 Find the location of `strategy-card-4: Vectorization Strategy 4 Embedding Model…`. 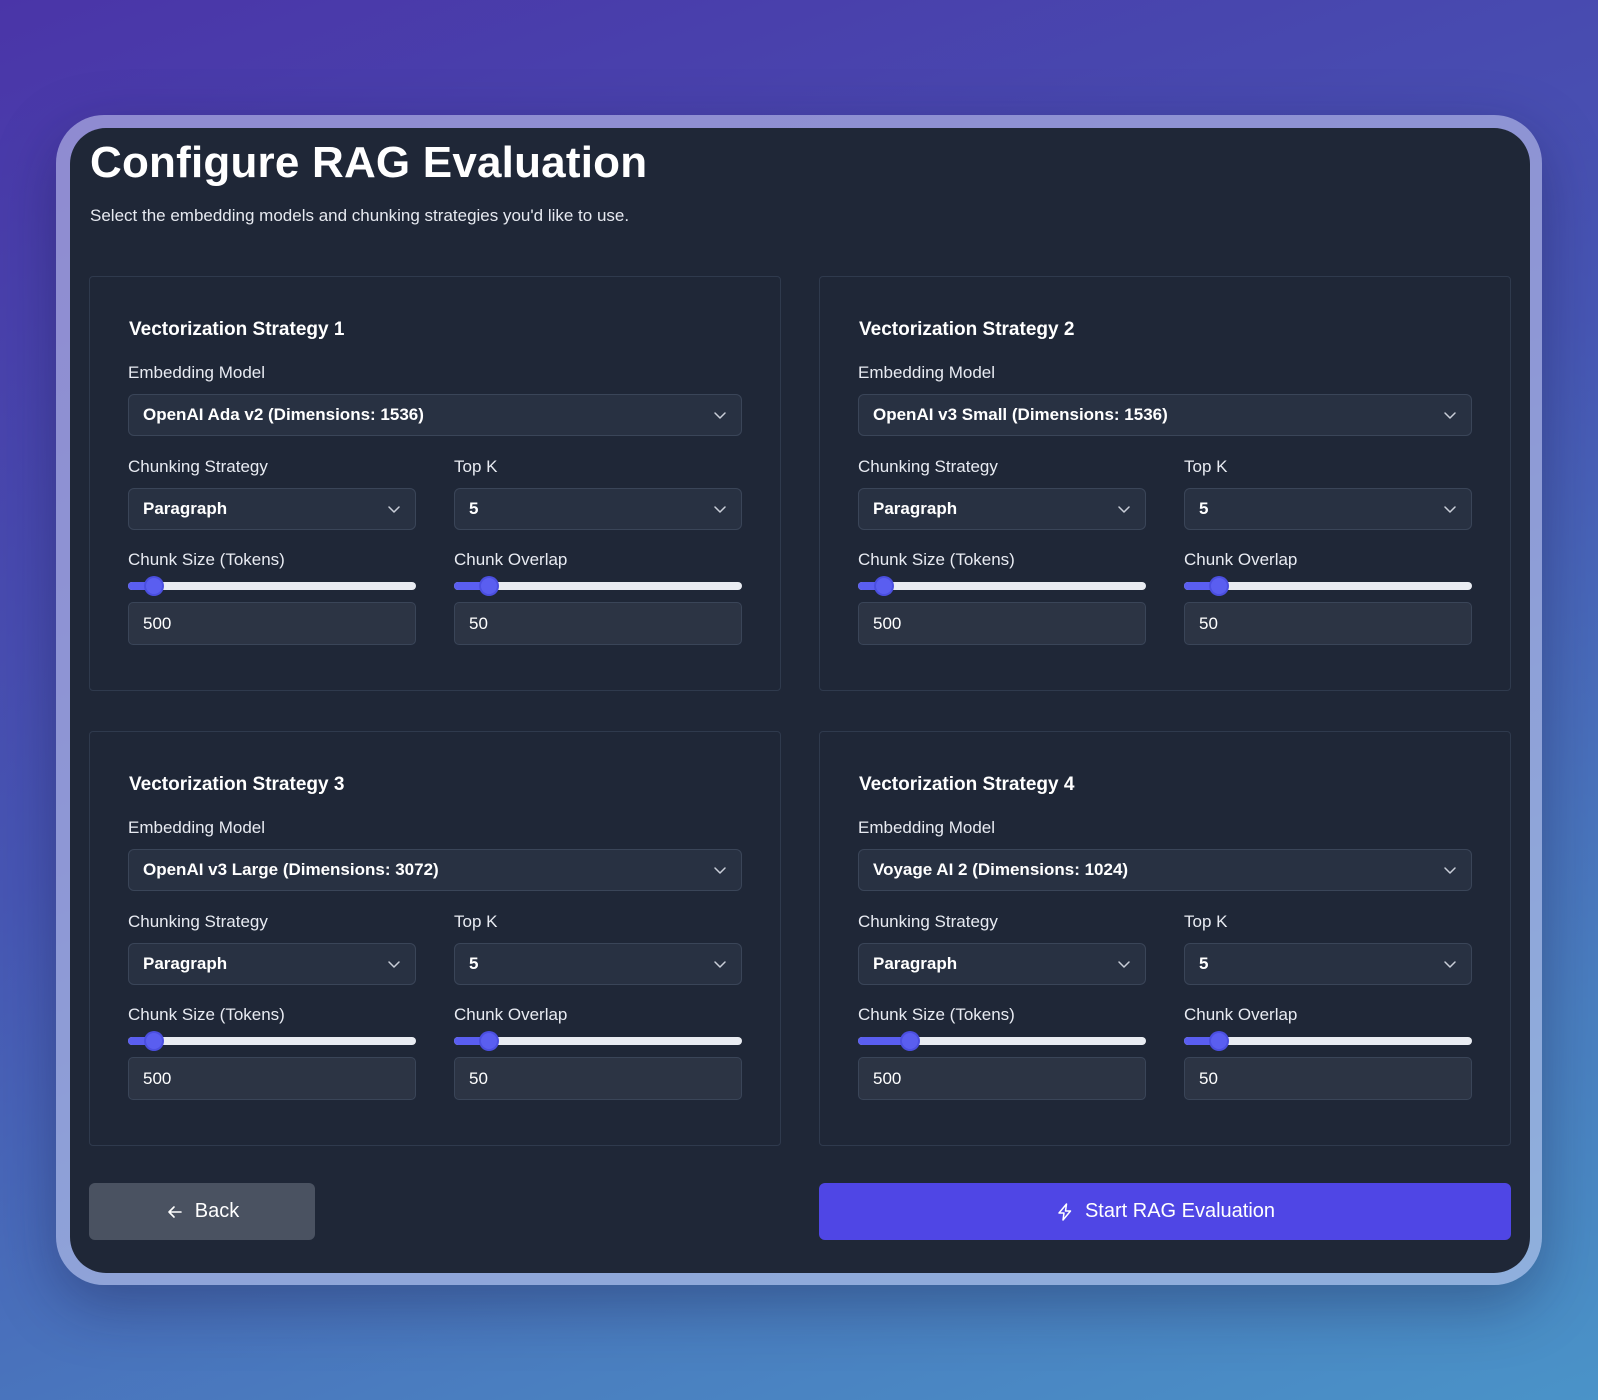

strategy-card-4: Vectorization Strategy 4 Embedding Model… is located at coordinates (1165, 938).